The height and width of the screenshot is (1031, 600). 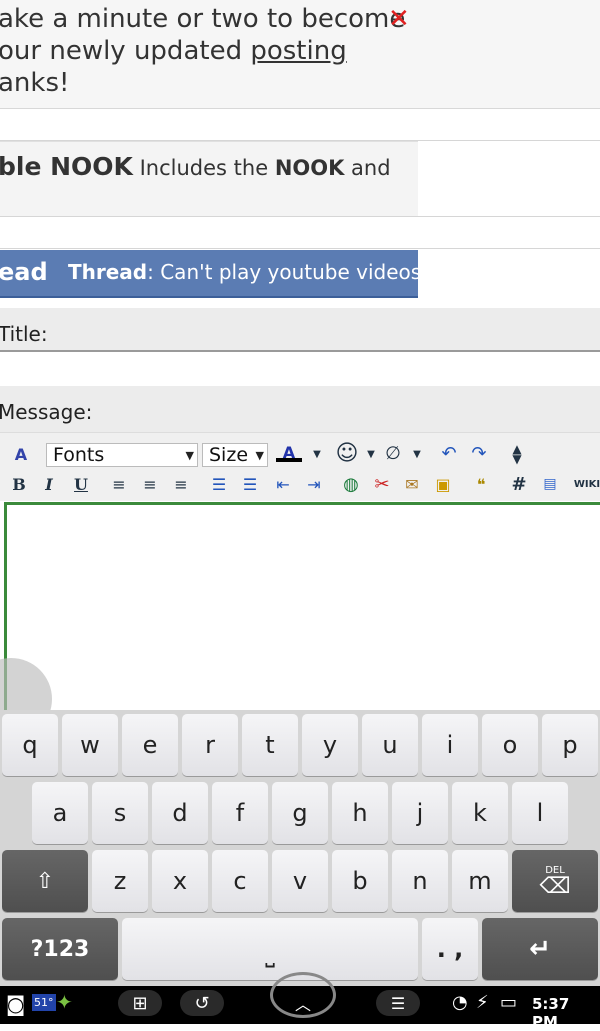 What do you see at coordinates (300, 369) in the screenshot?
I see `title-input` at bounding box center [300, 369].